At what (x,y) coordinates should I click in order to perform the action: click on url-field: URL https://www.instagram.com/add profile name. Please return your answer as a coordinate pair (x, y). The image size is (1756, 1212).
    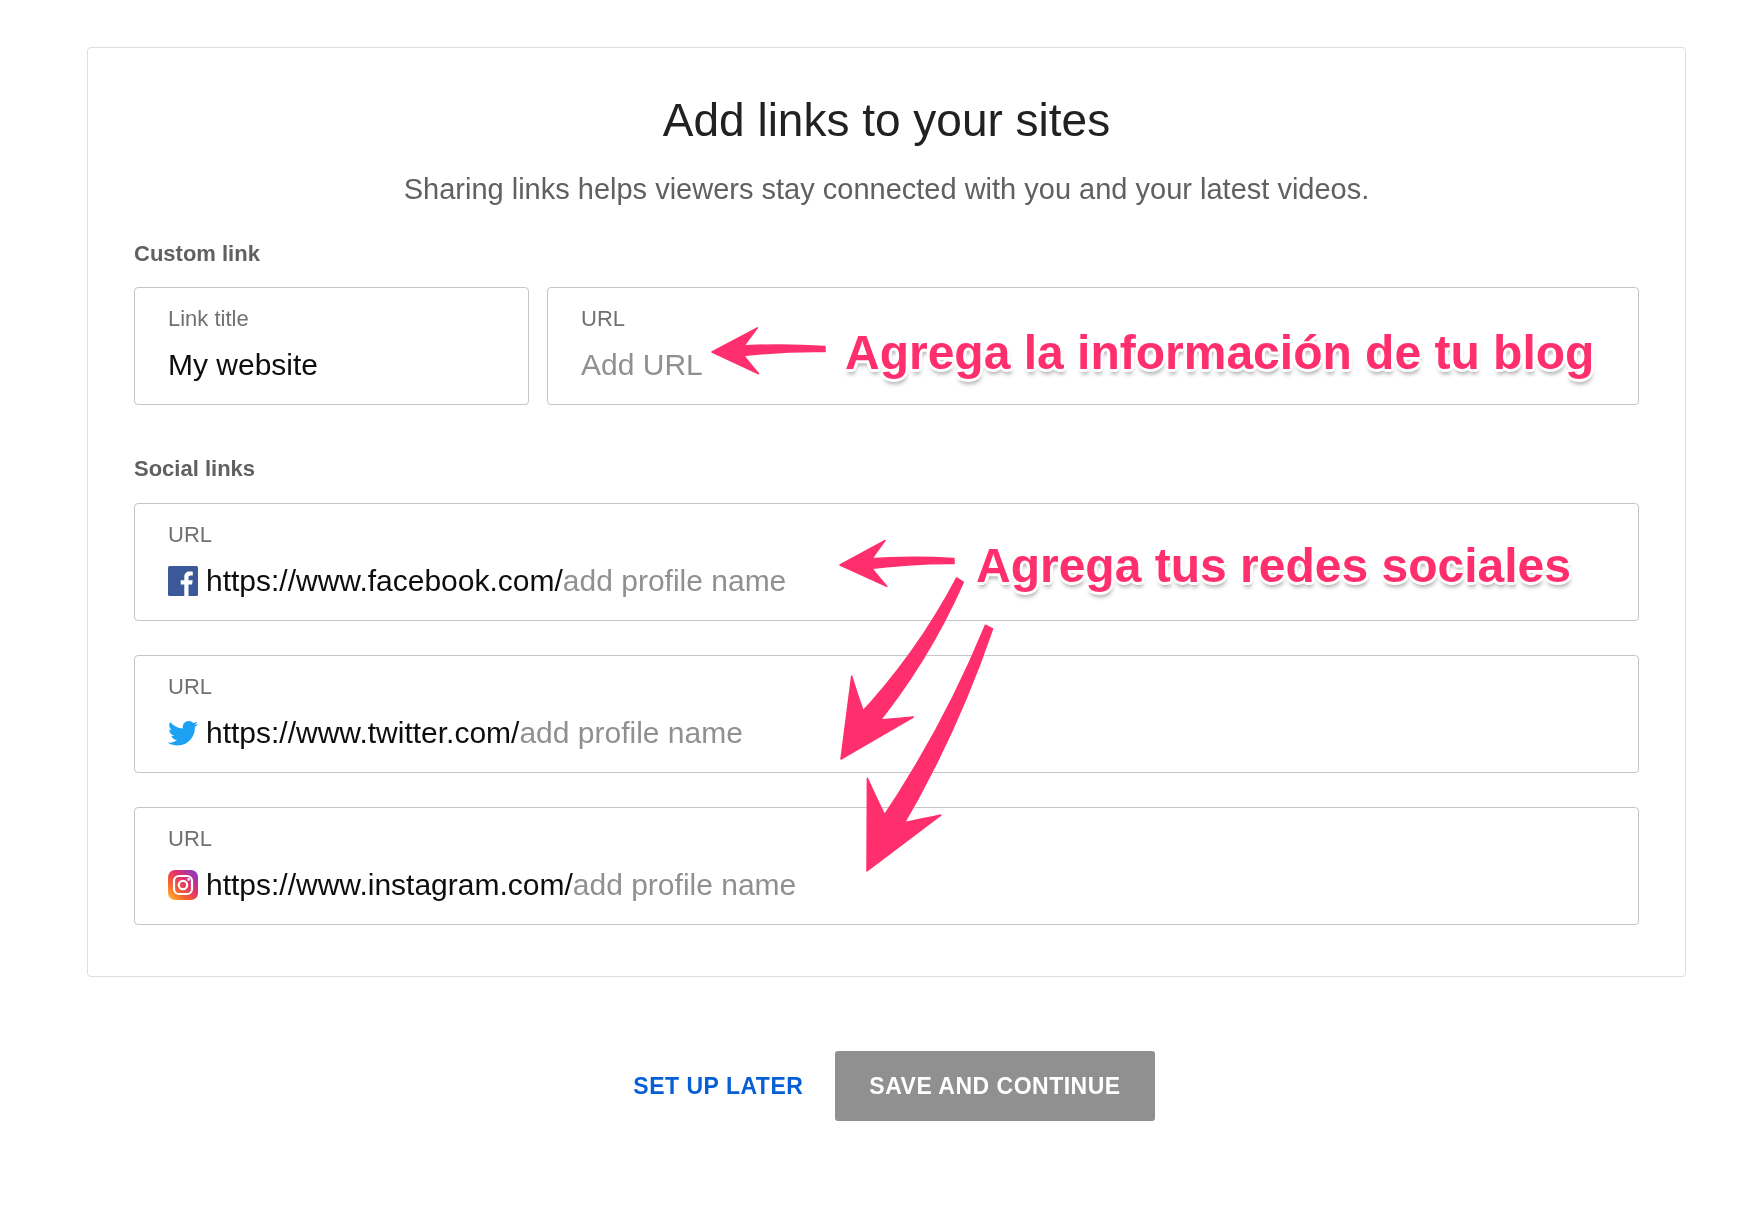
    Looking at the image, I should click on (886, 866).